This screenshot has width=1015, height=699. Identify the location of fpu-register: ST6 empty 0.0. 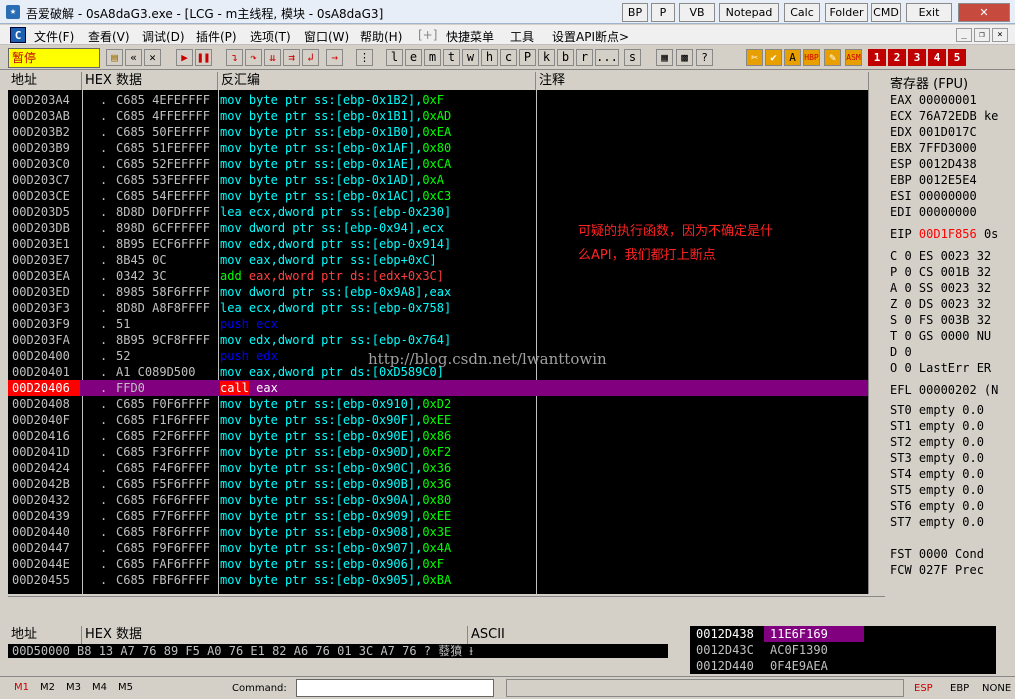
(952, 506).